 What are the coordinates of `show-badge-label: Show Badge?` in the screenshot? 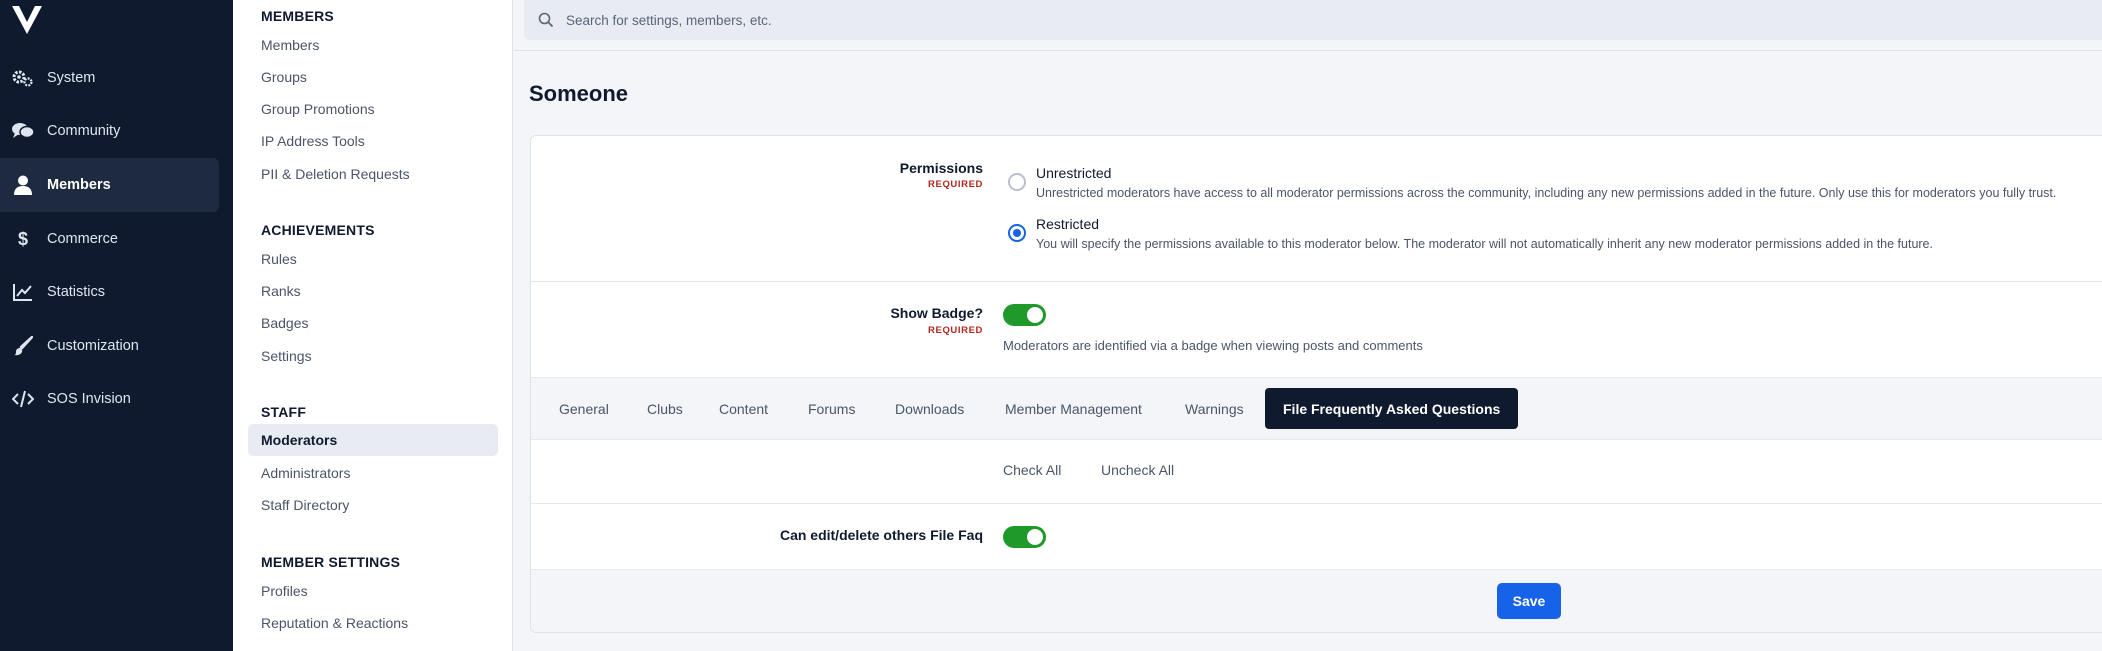 It's located at (936, 313).